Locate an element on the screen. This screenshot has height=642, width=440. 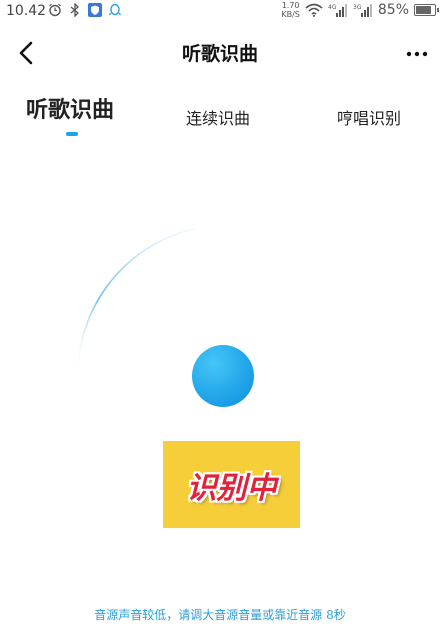
scan-arc is located at coordinates (138, 303).